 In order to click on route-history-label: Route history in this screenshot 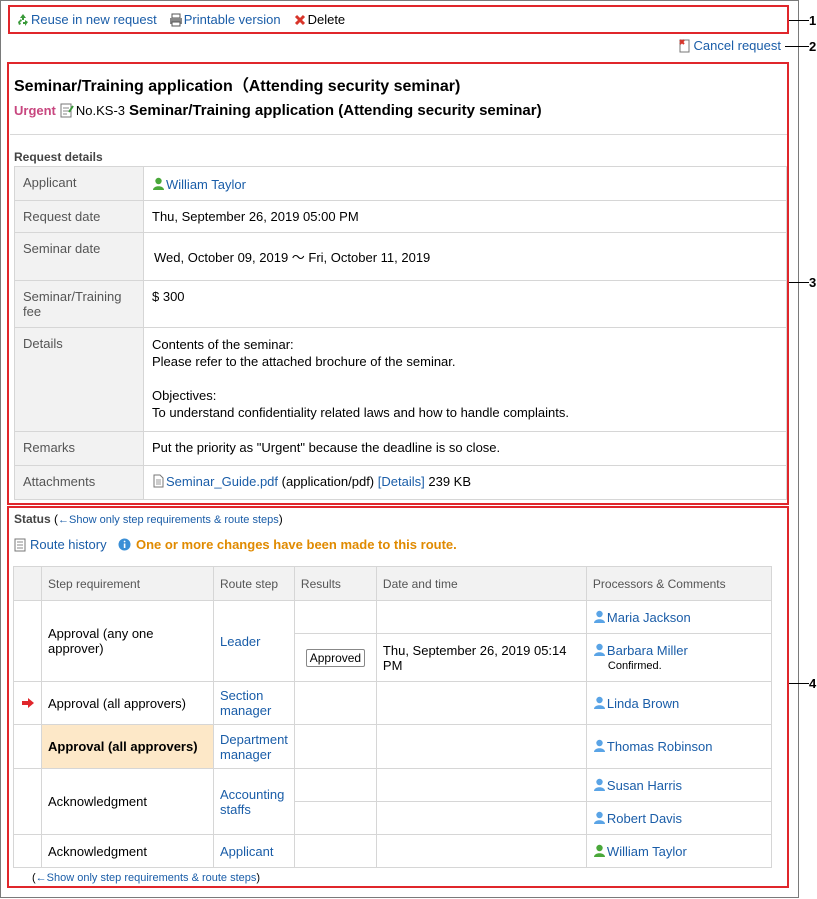, I will do `click(68, 544)`.